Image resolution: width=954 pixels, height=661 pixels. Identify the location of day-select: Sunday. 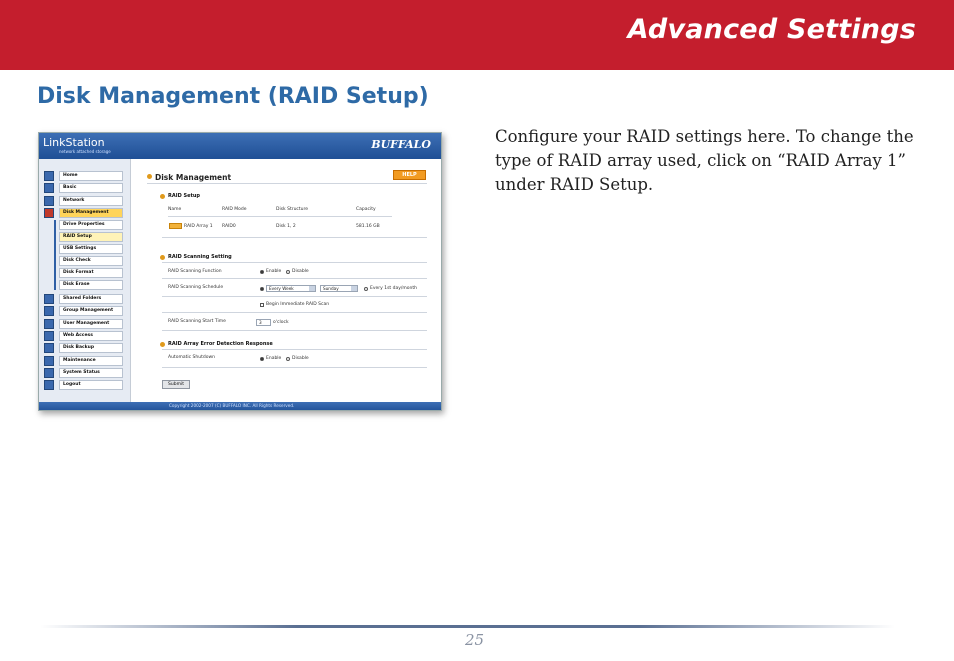
(339, 288).